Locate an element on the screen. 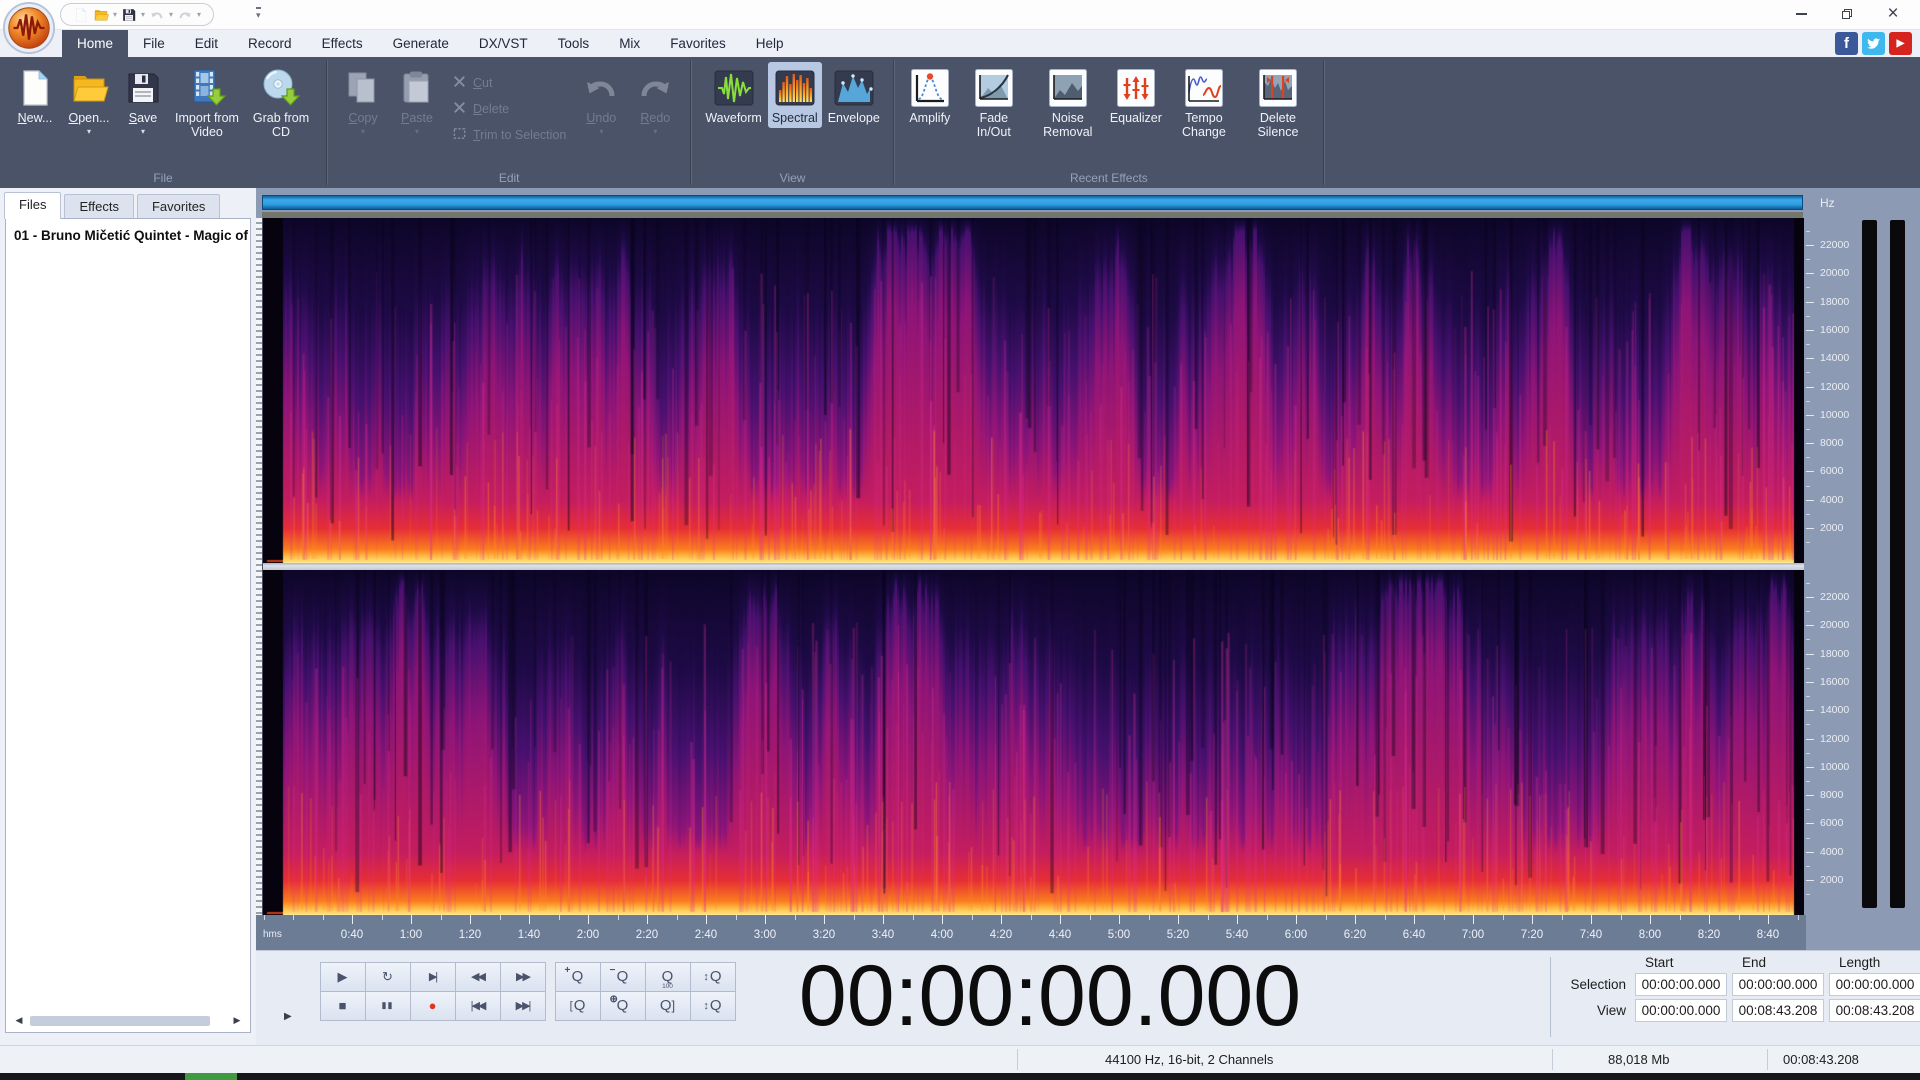 The image size is (1920, 1080). maximize-button is located at coordinates (1847, 14).